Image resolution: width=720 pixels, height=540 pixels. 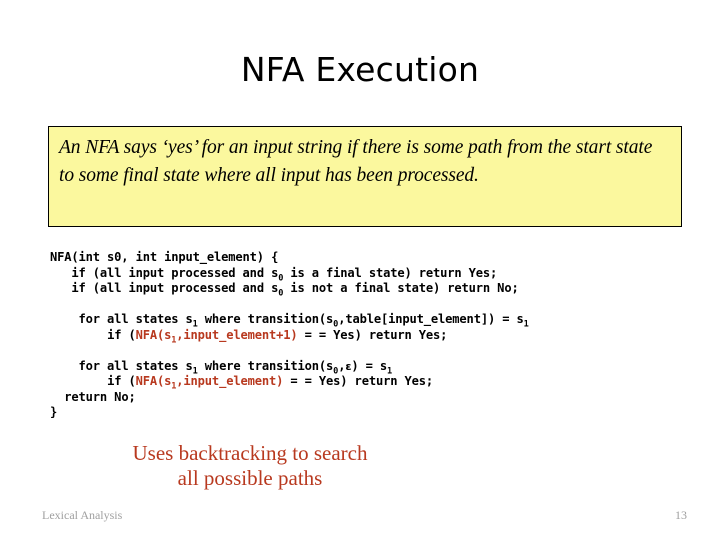 I want to click on code-text: ) = s, so click(x=369, y=365).